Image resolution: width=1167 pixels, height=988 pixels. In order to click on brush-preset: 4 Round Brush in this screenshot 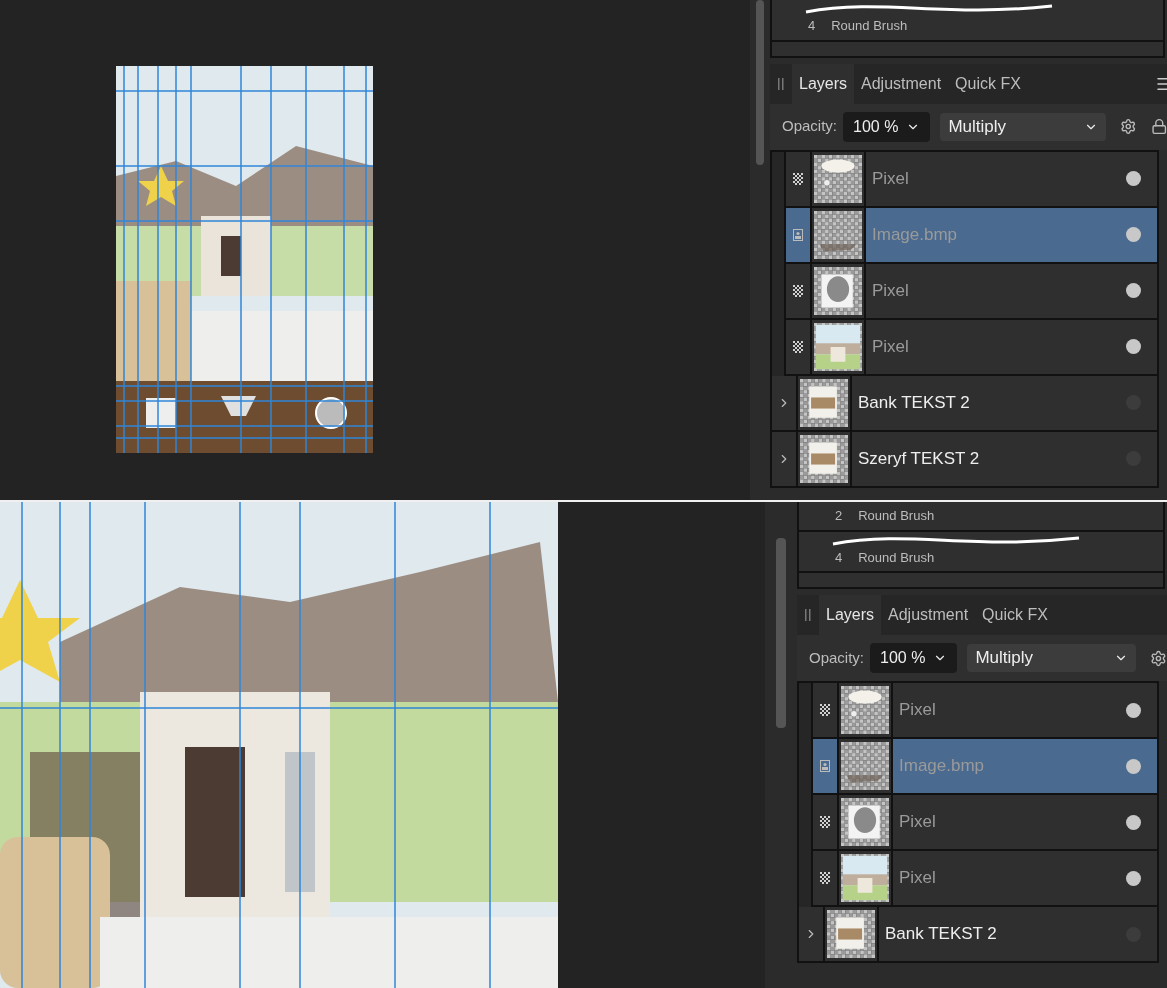, I will do `click(981, 552)`.